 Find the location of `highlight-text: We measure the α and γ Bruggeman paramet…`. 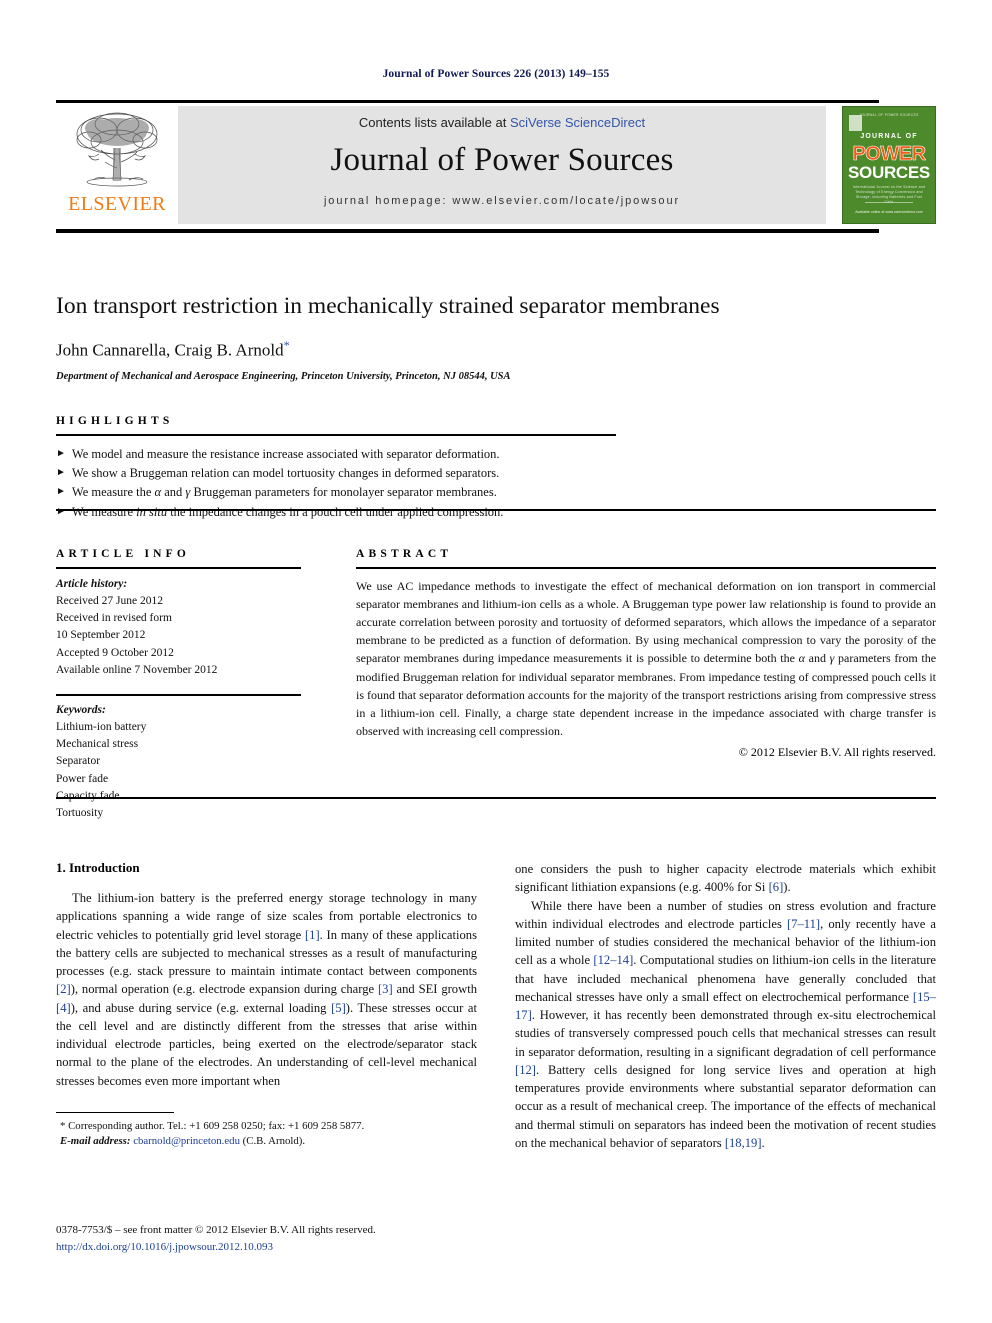

highlight-text: We measure the α and γ Bruggeman paramet… is located at coordinates (284, 492).